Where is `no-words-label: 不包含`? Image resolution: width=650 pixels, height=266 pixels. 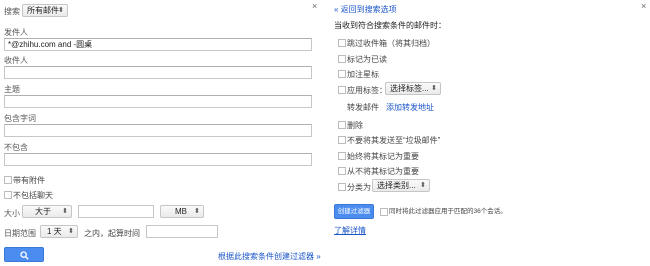 no-words-label: 不包含 is located at coordinates (16, 147).